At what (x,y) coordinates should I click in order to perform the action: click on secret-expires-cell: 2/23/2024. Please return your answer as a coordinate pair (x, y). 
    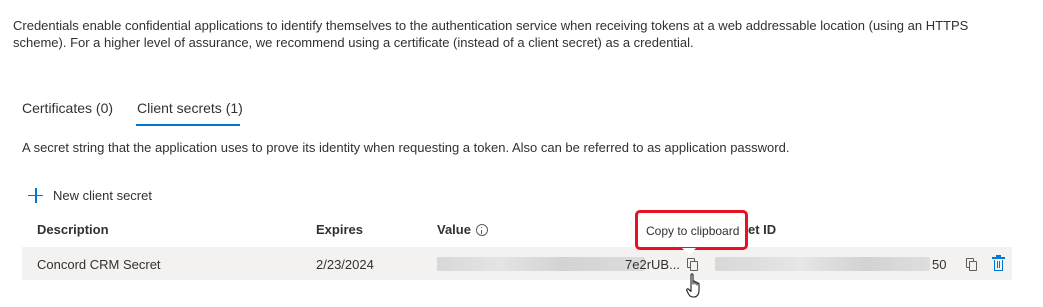
    Looking at the image, I should click on (345, 264).